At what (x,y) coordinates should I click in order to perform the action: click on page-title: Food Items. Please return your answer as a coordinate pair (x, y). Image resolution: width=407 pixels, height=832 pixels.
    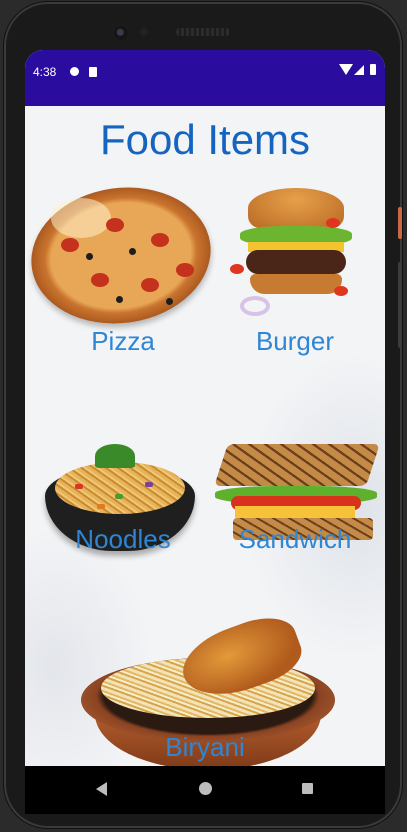
    Looking at the image, I should click on (205, 139).